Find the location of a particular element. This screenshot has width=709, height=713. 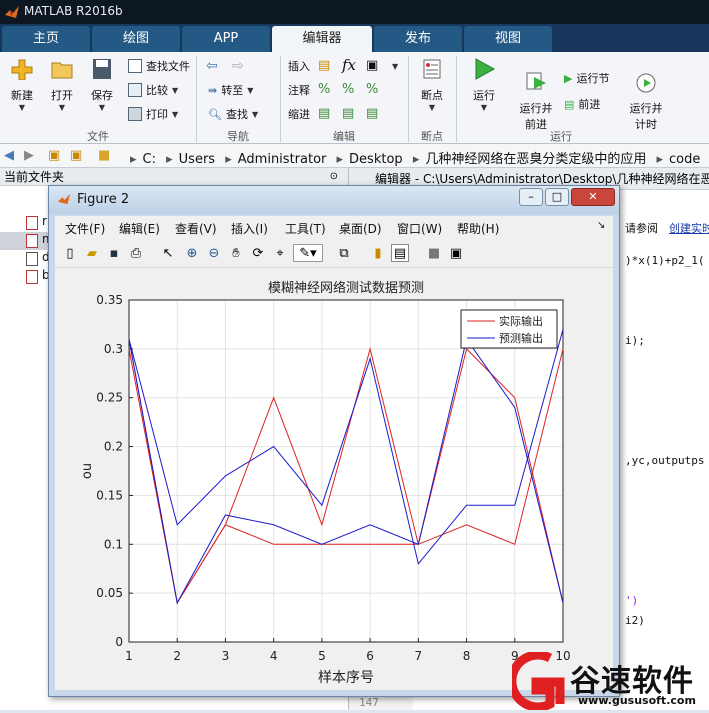

uncomment-icon: % is located at coordinates (348, 89).